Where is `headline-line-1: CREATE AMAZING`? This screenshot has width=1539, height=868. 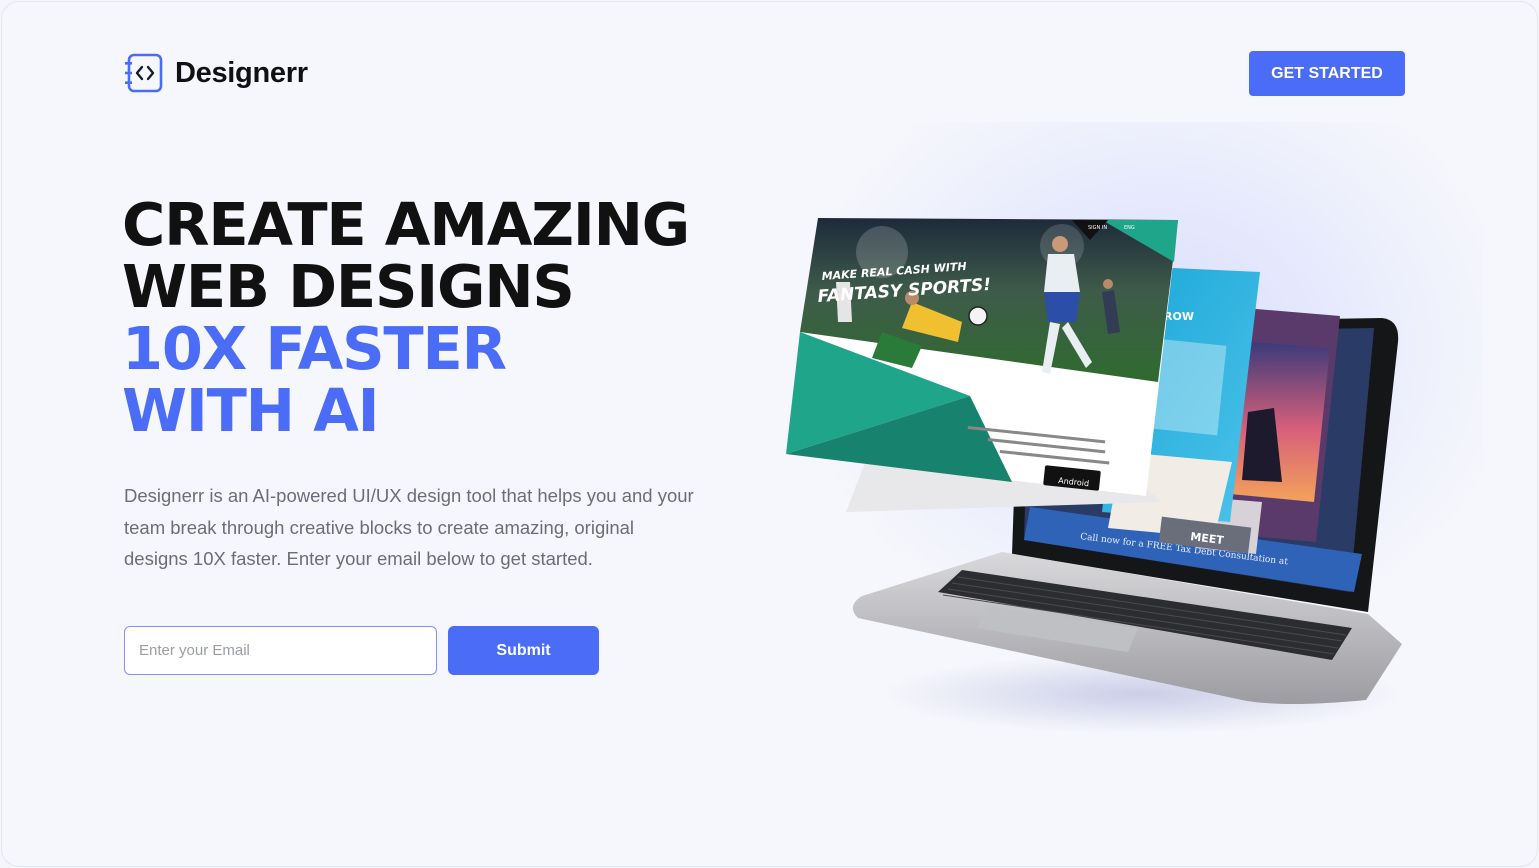
headline-line-1: CREATE AMAZING is located at coordinates (406, 224).